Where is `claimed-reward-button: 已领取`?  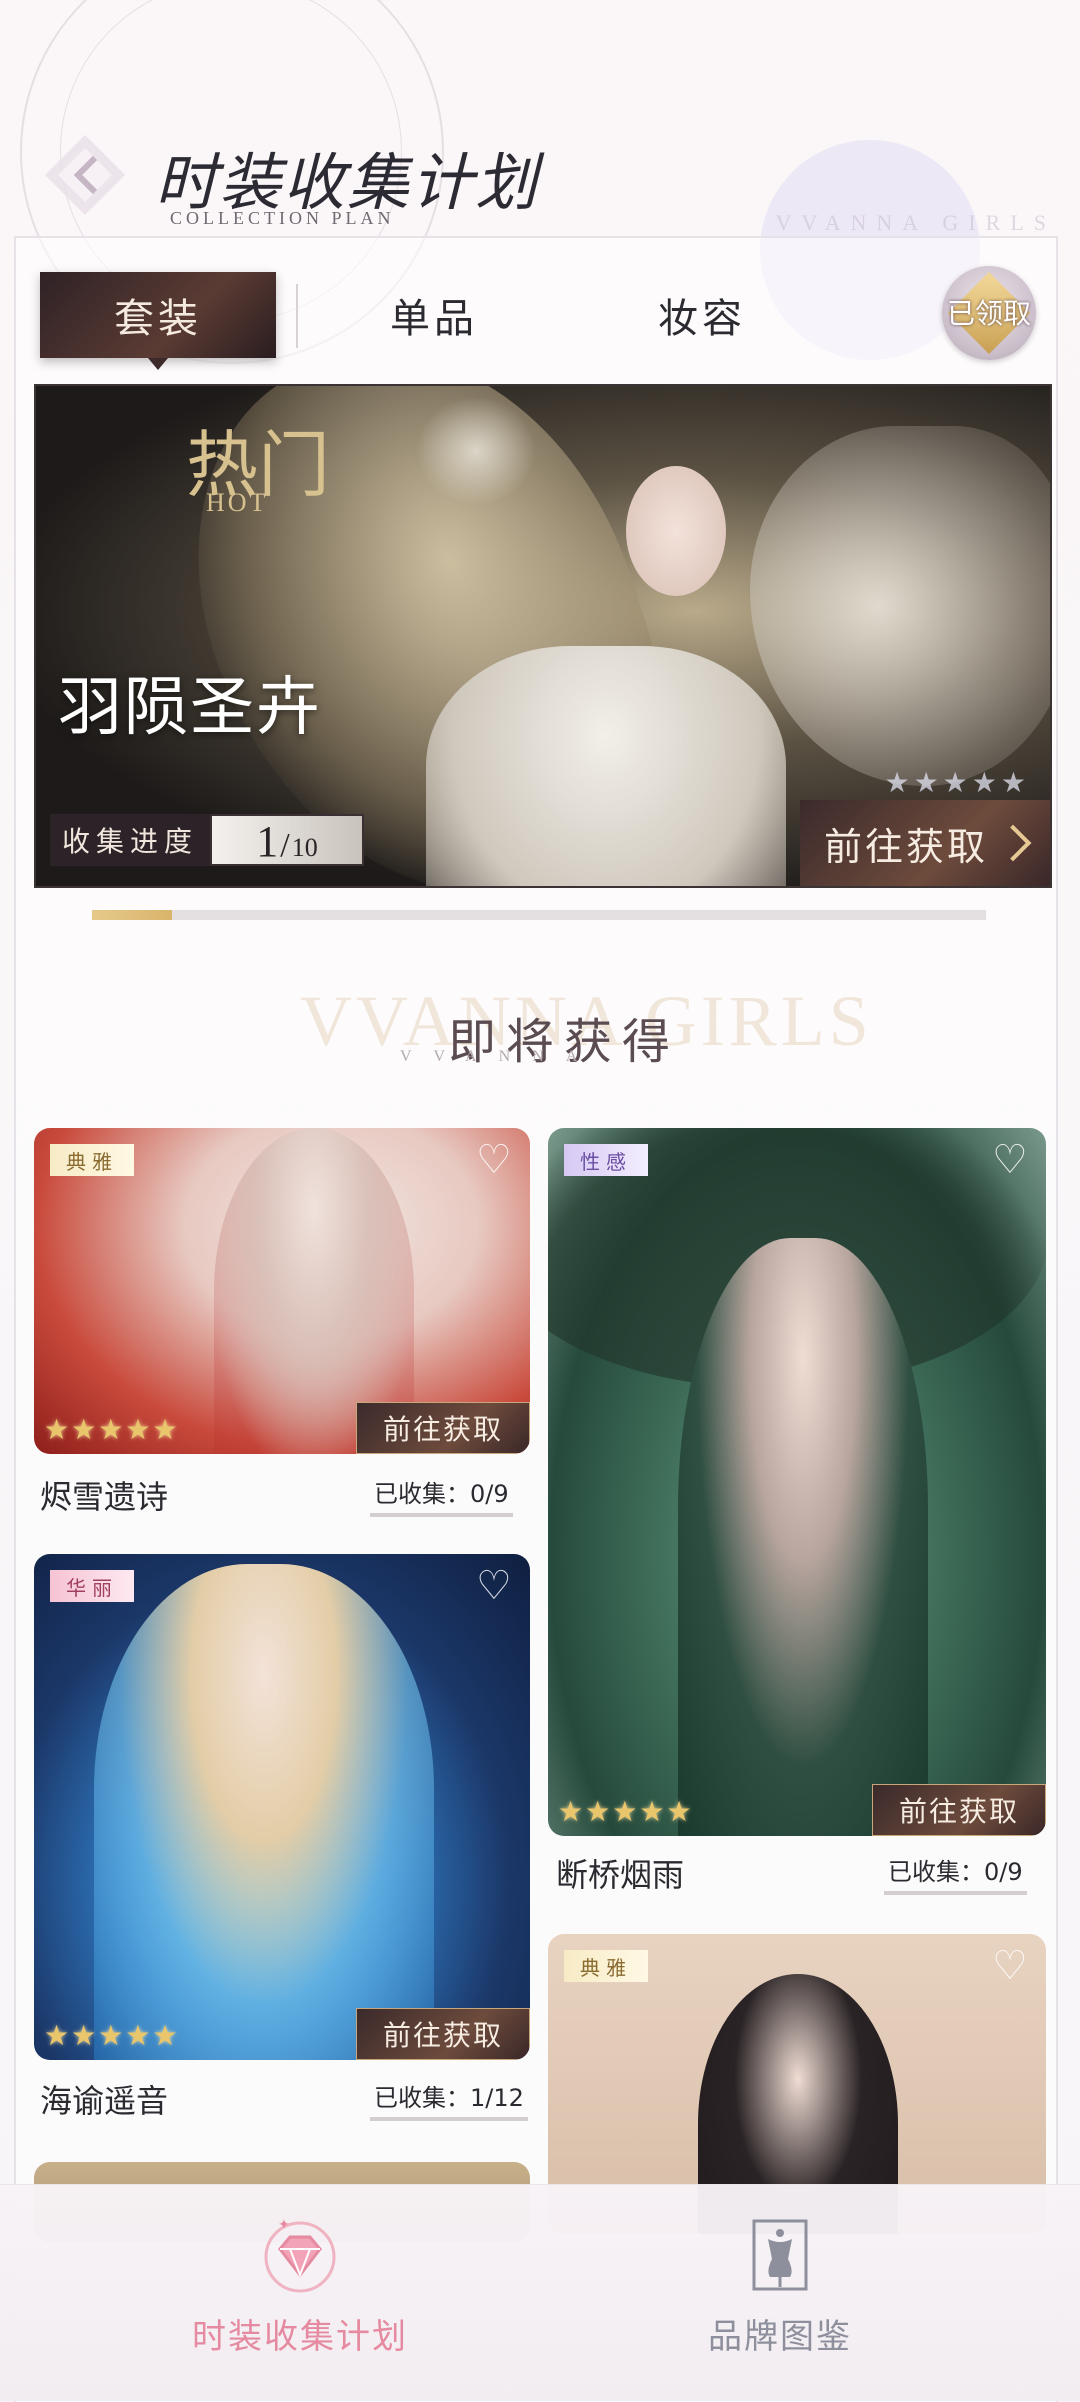 claimed-reward-button: 已领取 is located at coordinates (989, 313).